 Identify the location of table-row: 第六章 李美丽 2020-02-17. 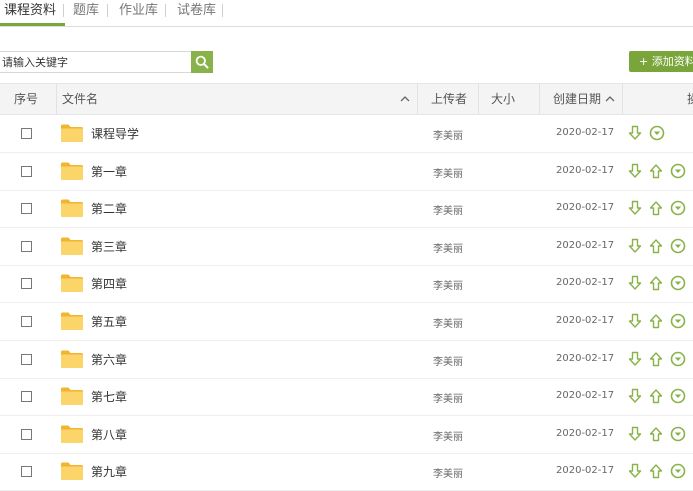
(346, 360).